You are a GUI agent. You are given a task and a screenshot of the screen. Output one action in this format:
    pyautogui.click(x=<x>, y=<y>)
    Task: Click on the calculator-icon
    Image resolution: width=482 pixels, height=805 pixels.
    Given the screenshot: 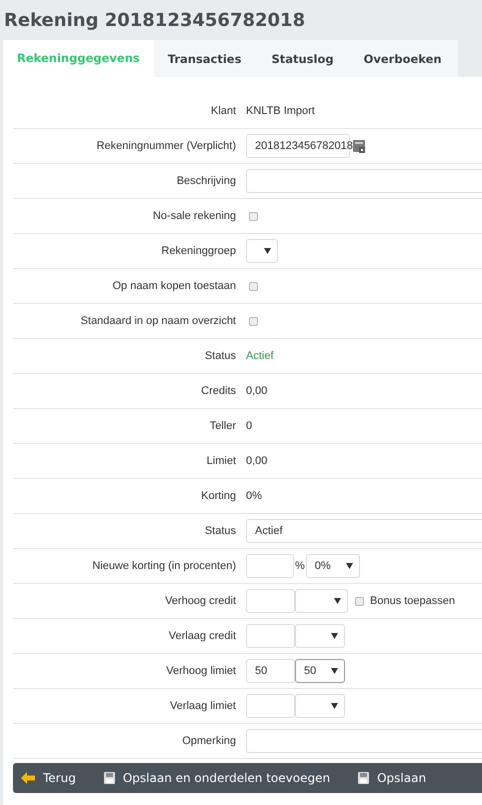 What is the action you would take?
    pyautogui.click(x=359, y=146)
    